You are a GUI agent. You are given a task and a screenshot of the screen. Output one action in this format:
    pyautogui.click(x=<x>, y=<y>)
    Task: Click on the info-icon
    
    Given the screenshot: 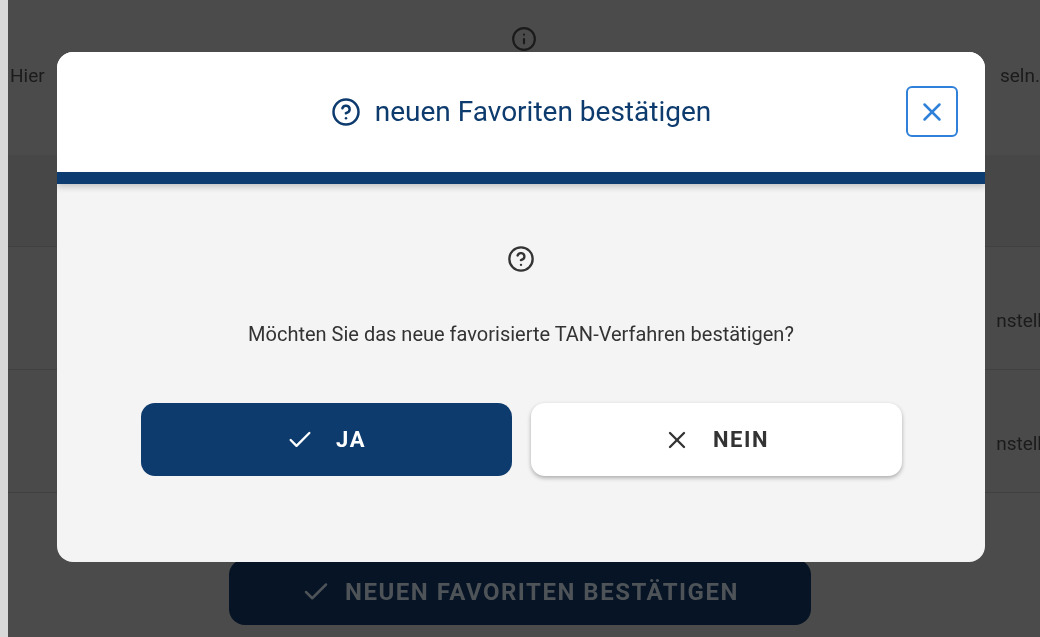 What is the action you would take?
    pyautogui.click(x=524, y=39)
    